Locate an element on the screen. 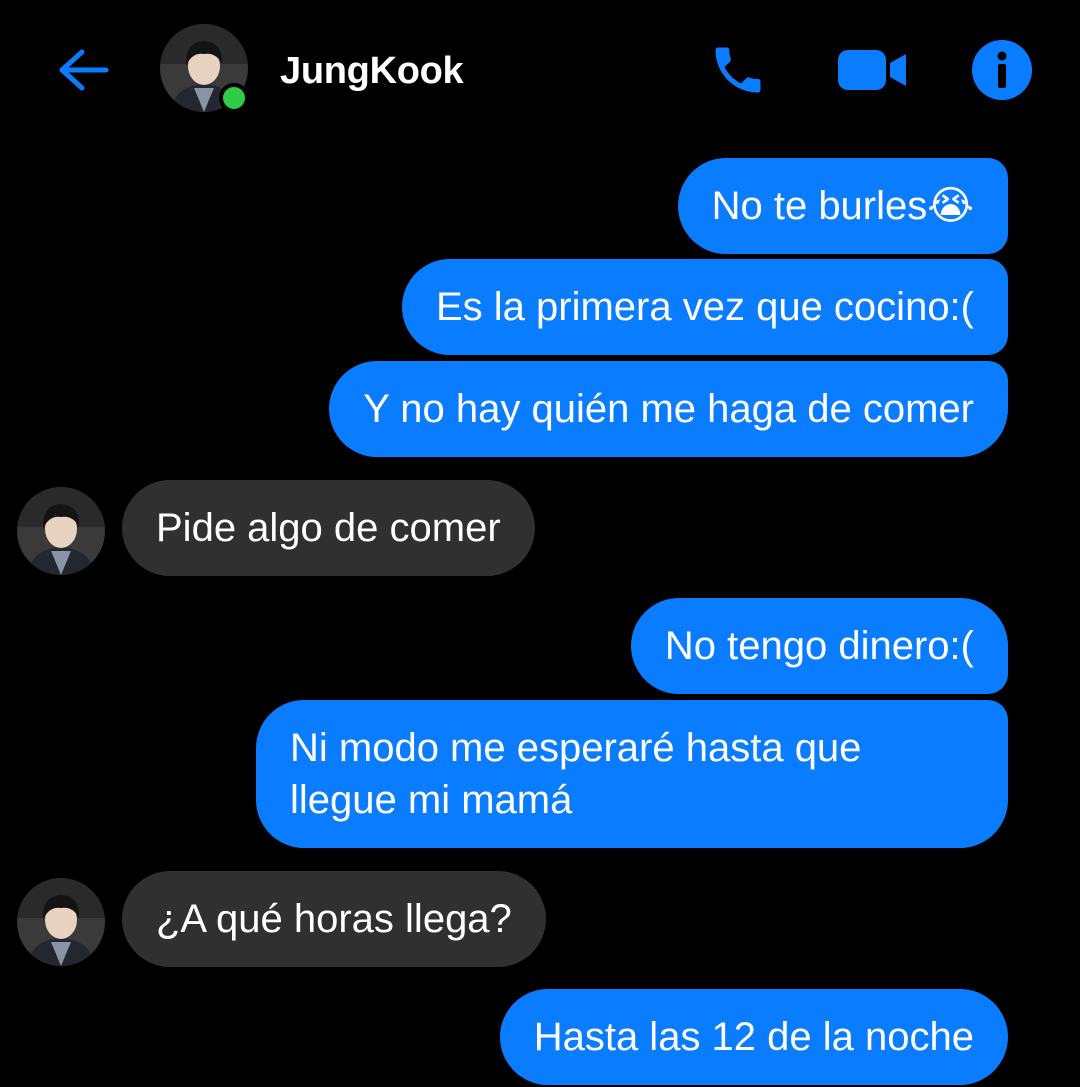 Image resolution: width=1080 pixels, height=1087 pixels. message-text: Es la primera vez que cocino:( is located at coordinates (704, 307).